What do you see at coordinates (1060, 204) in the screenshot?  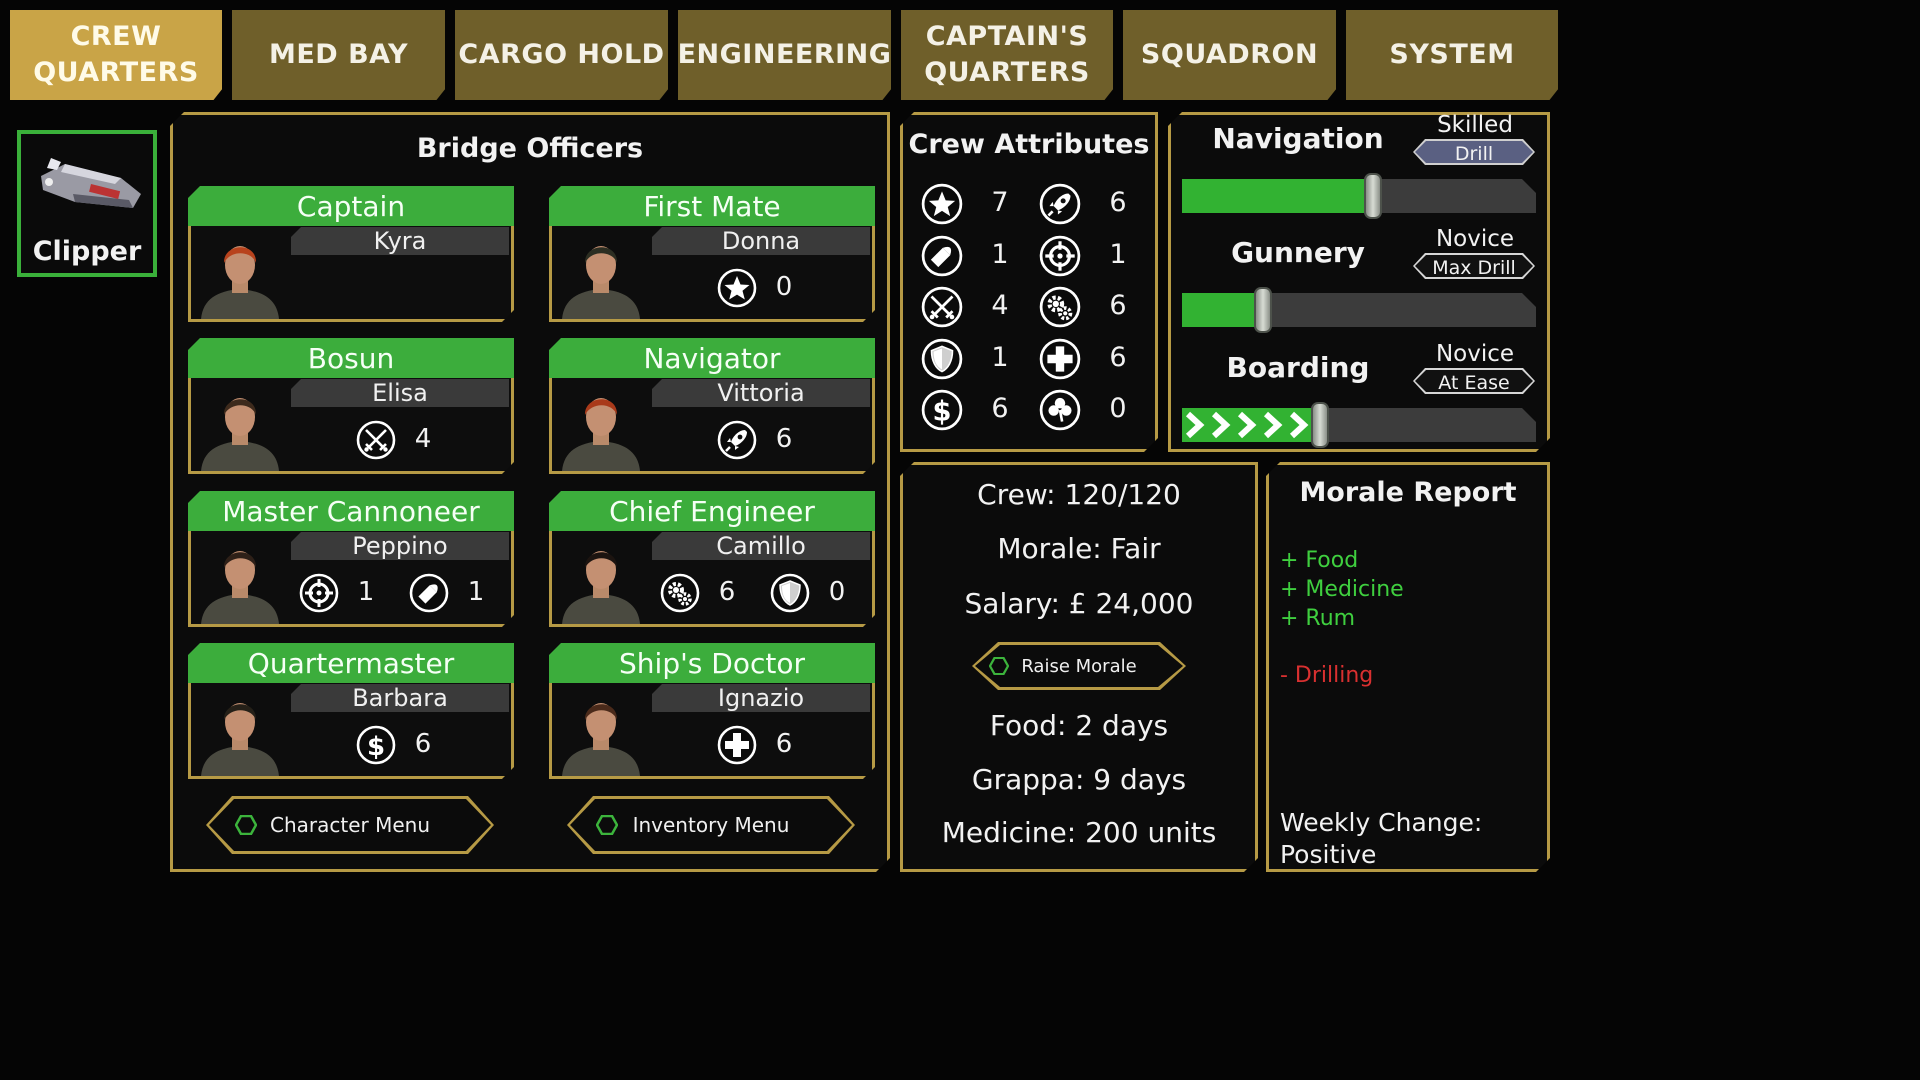 I see `rocket-icon` at bounding box center [1060, 204].